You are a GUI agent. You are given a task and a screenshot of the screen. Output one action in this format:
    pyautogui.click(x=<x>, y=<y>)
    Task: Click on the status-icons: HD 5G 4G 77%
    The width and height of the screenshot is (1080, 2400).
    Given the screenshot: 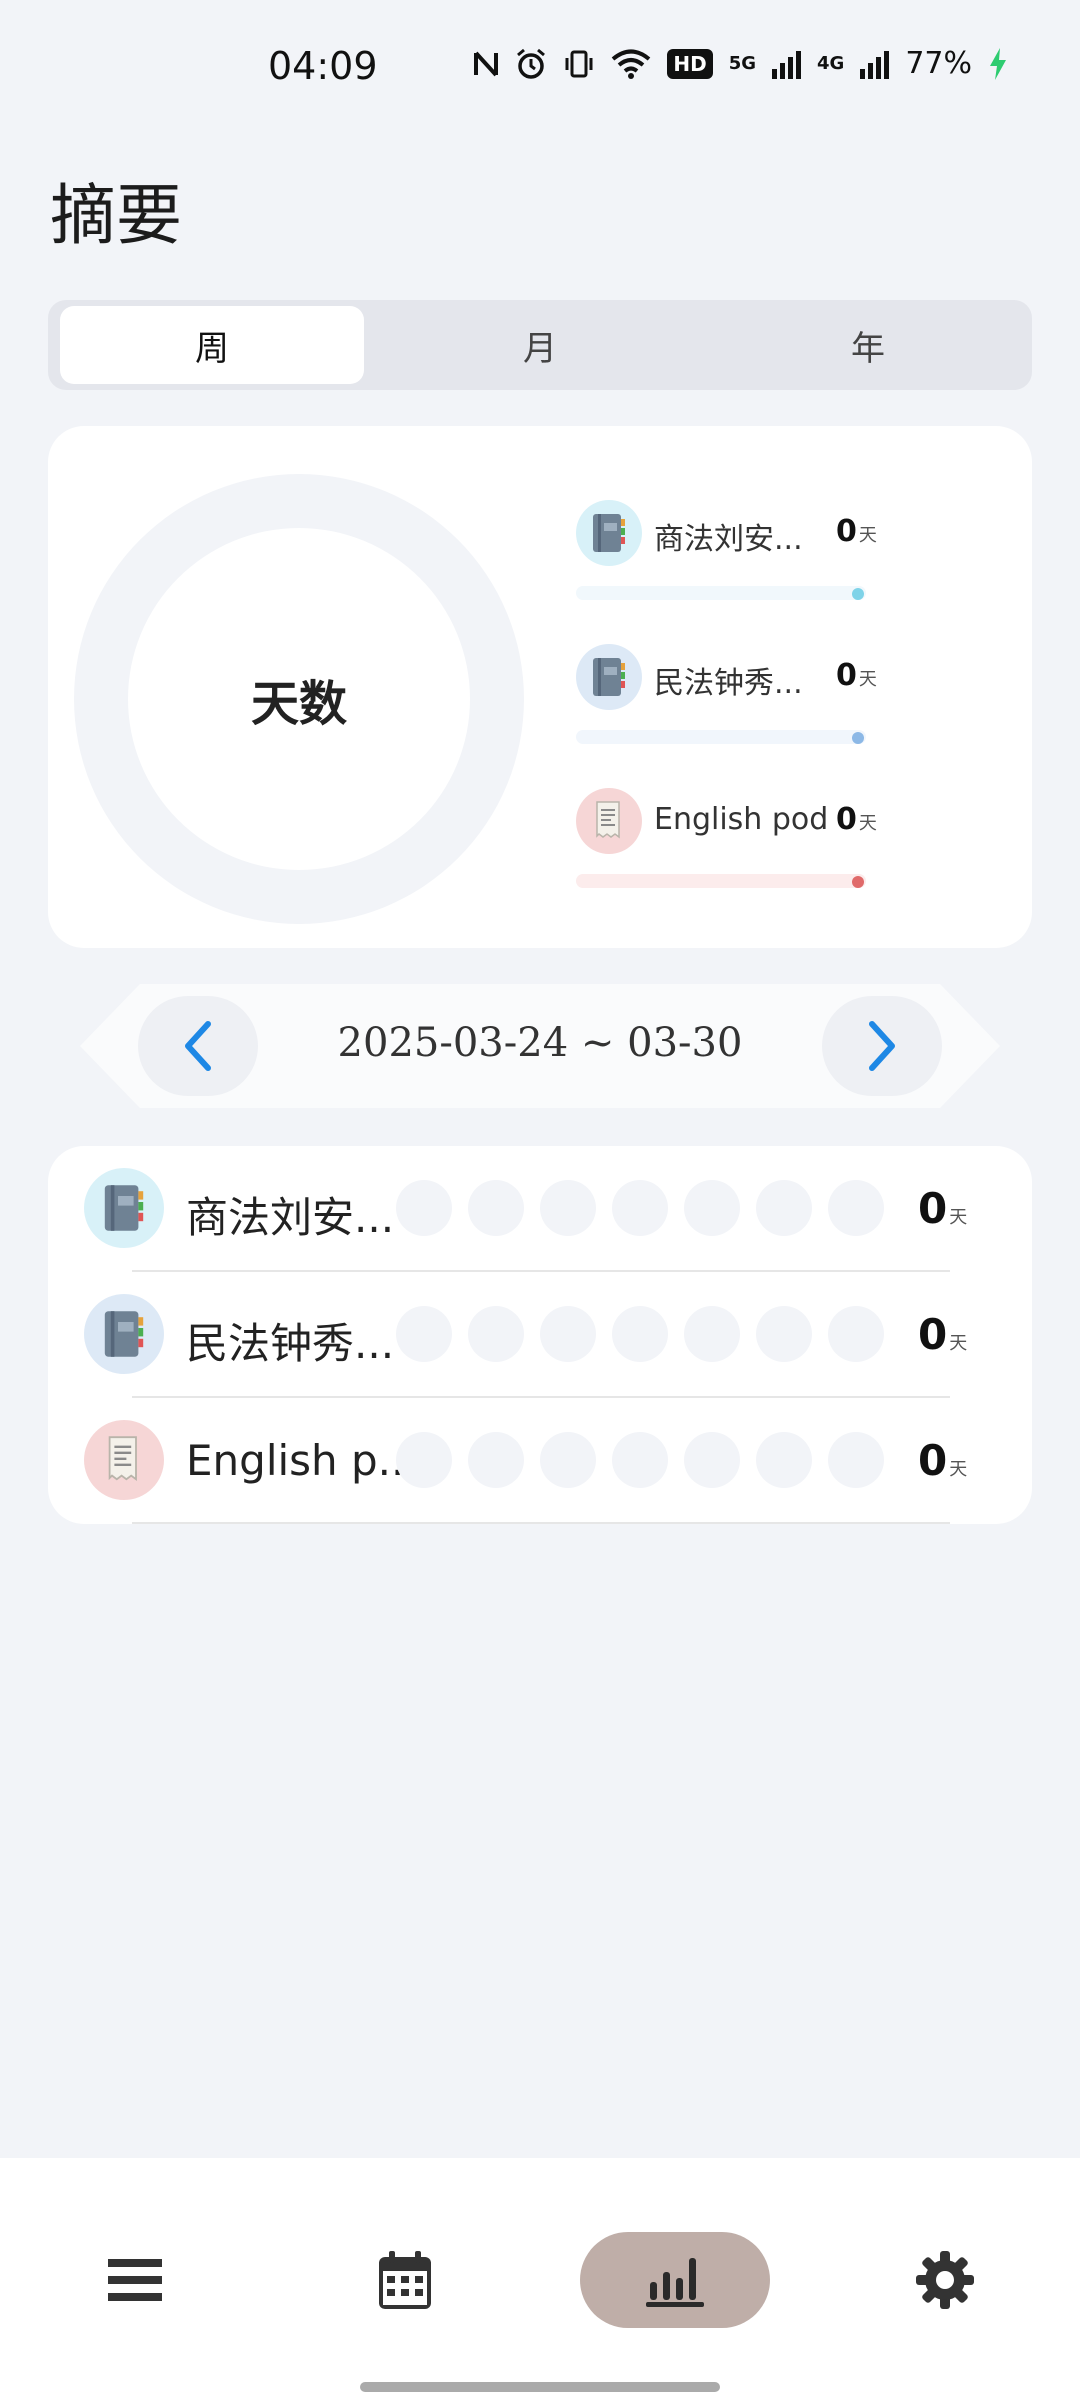 What is the action you would take?
    pyautogui.click(x=740, y=63)
    